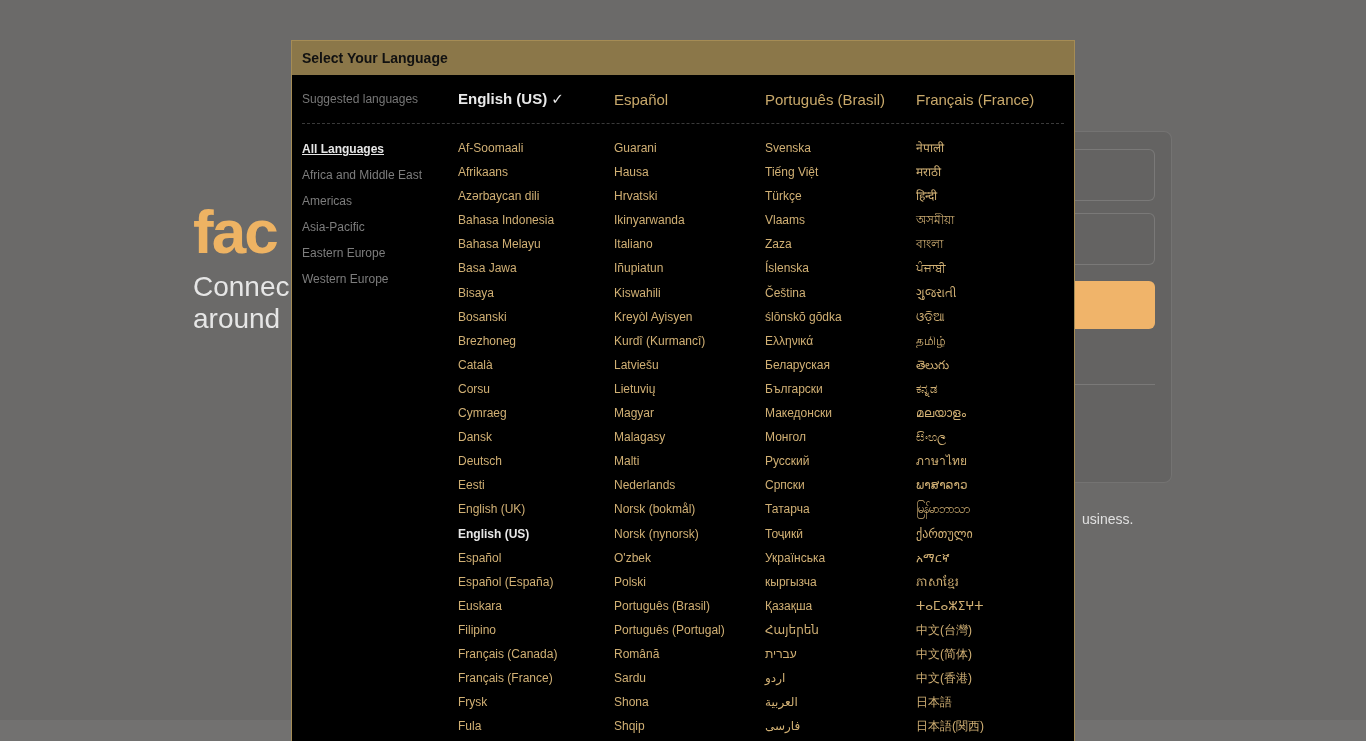 Image resolution: width=1366 pixels, height=741 pixels. I want to click on language-link: Frysk, so click(473, 702).